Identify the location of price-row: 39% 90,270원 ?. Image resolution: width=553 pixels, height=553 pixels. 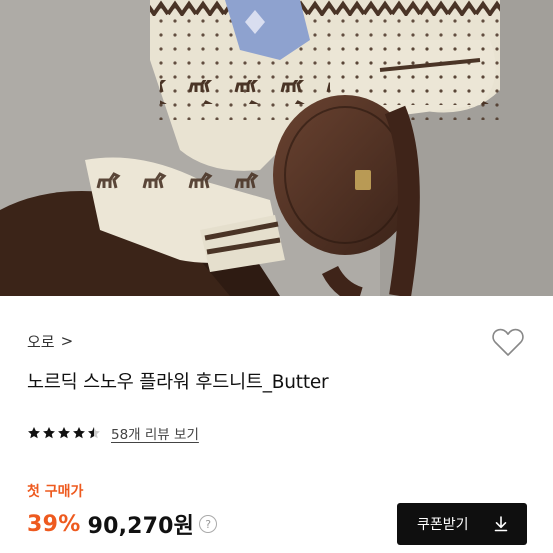
(122, 524).